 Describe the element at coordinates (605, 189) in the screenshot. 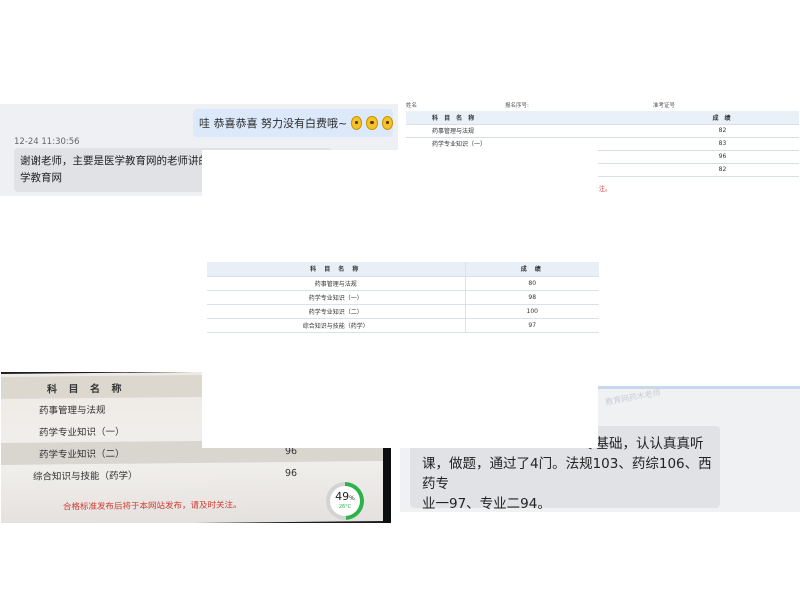

I see `red-notice-text: 注。` at that location.